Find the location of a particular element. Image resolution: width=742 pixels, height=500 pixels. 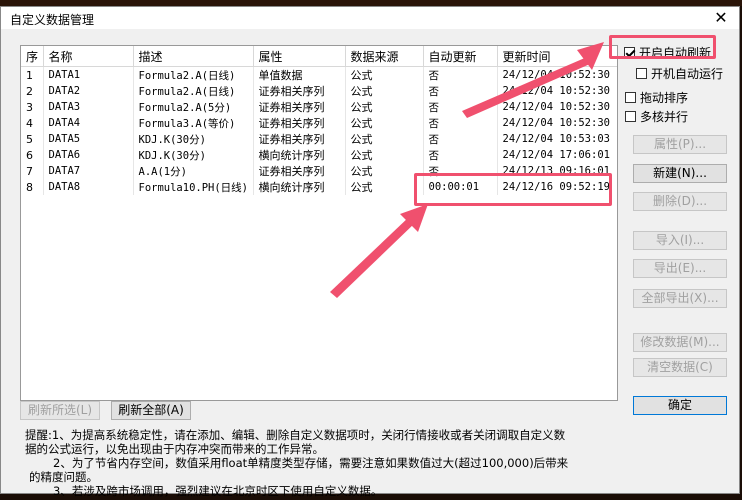

arrow-to-auto-refresh is located at coordinates (526, 87).